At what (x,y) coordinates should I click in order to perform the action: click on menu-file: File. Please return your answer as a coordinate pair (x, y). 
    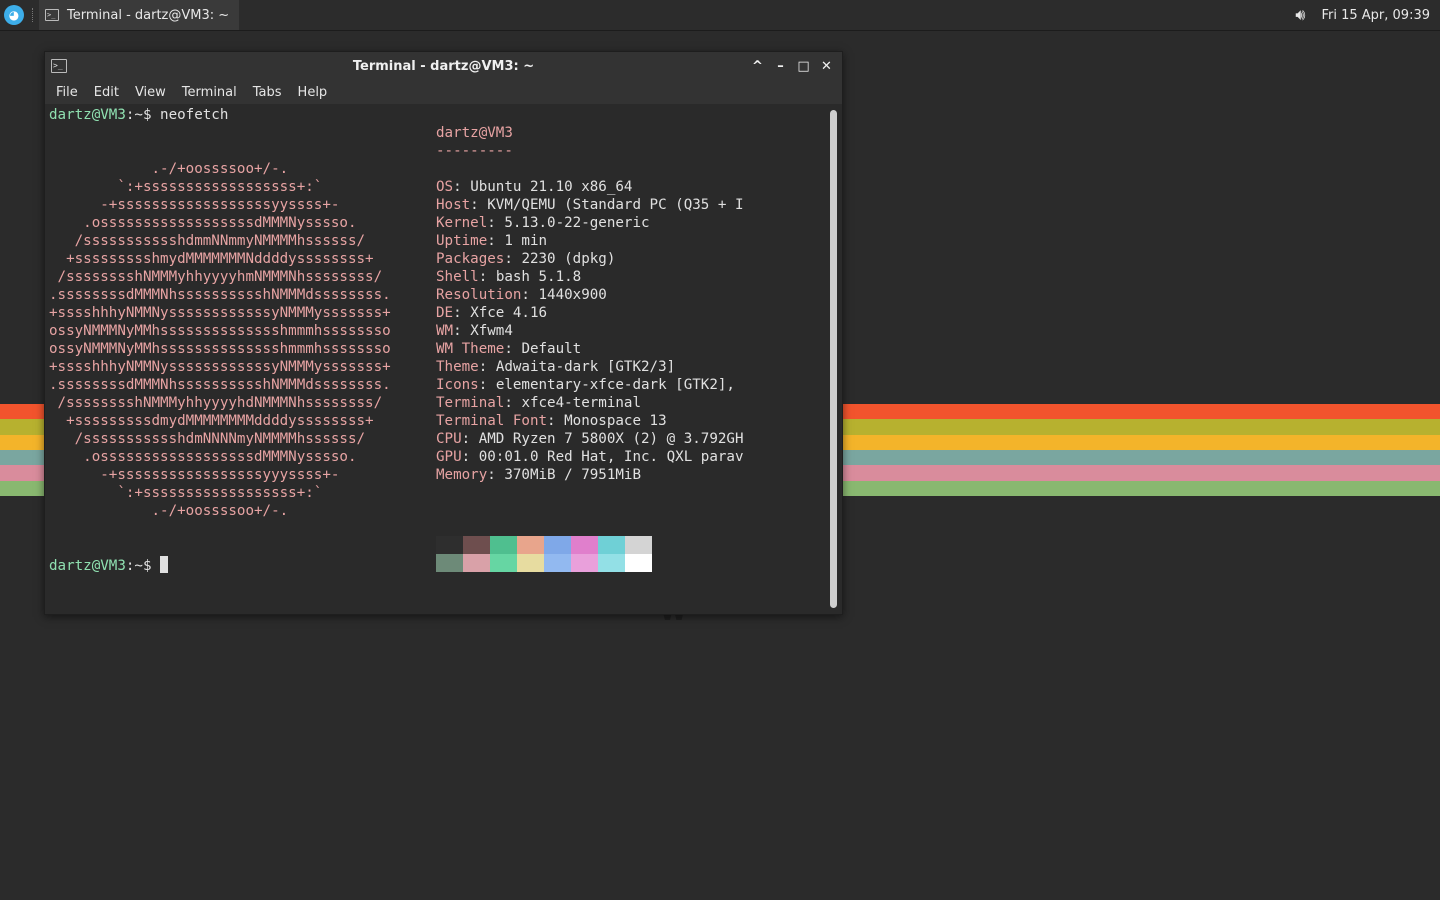
    Looking at the image, I should click on (67, 92).